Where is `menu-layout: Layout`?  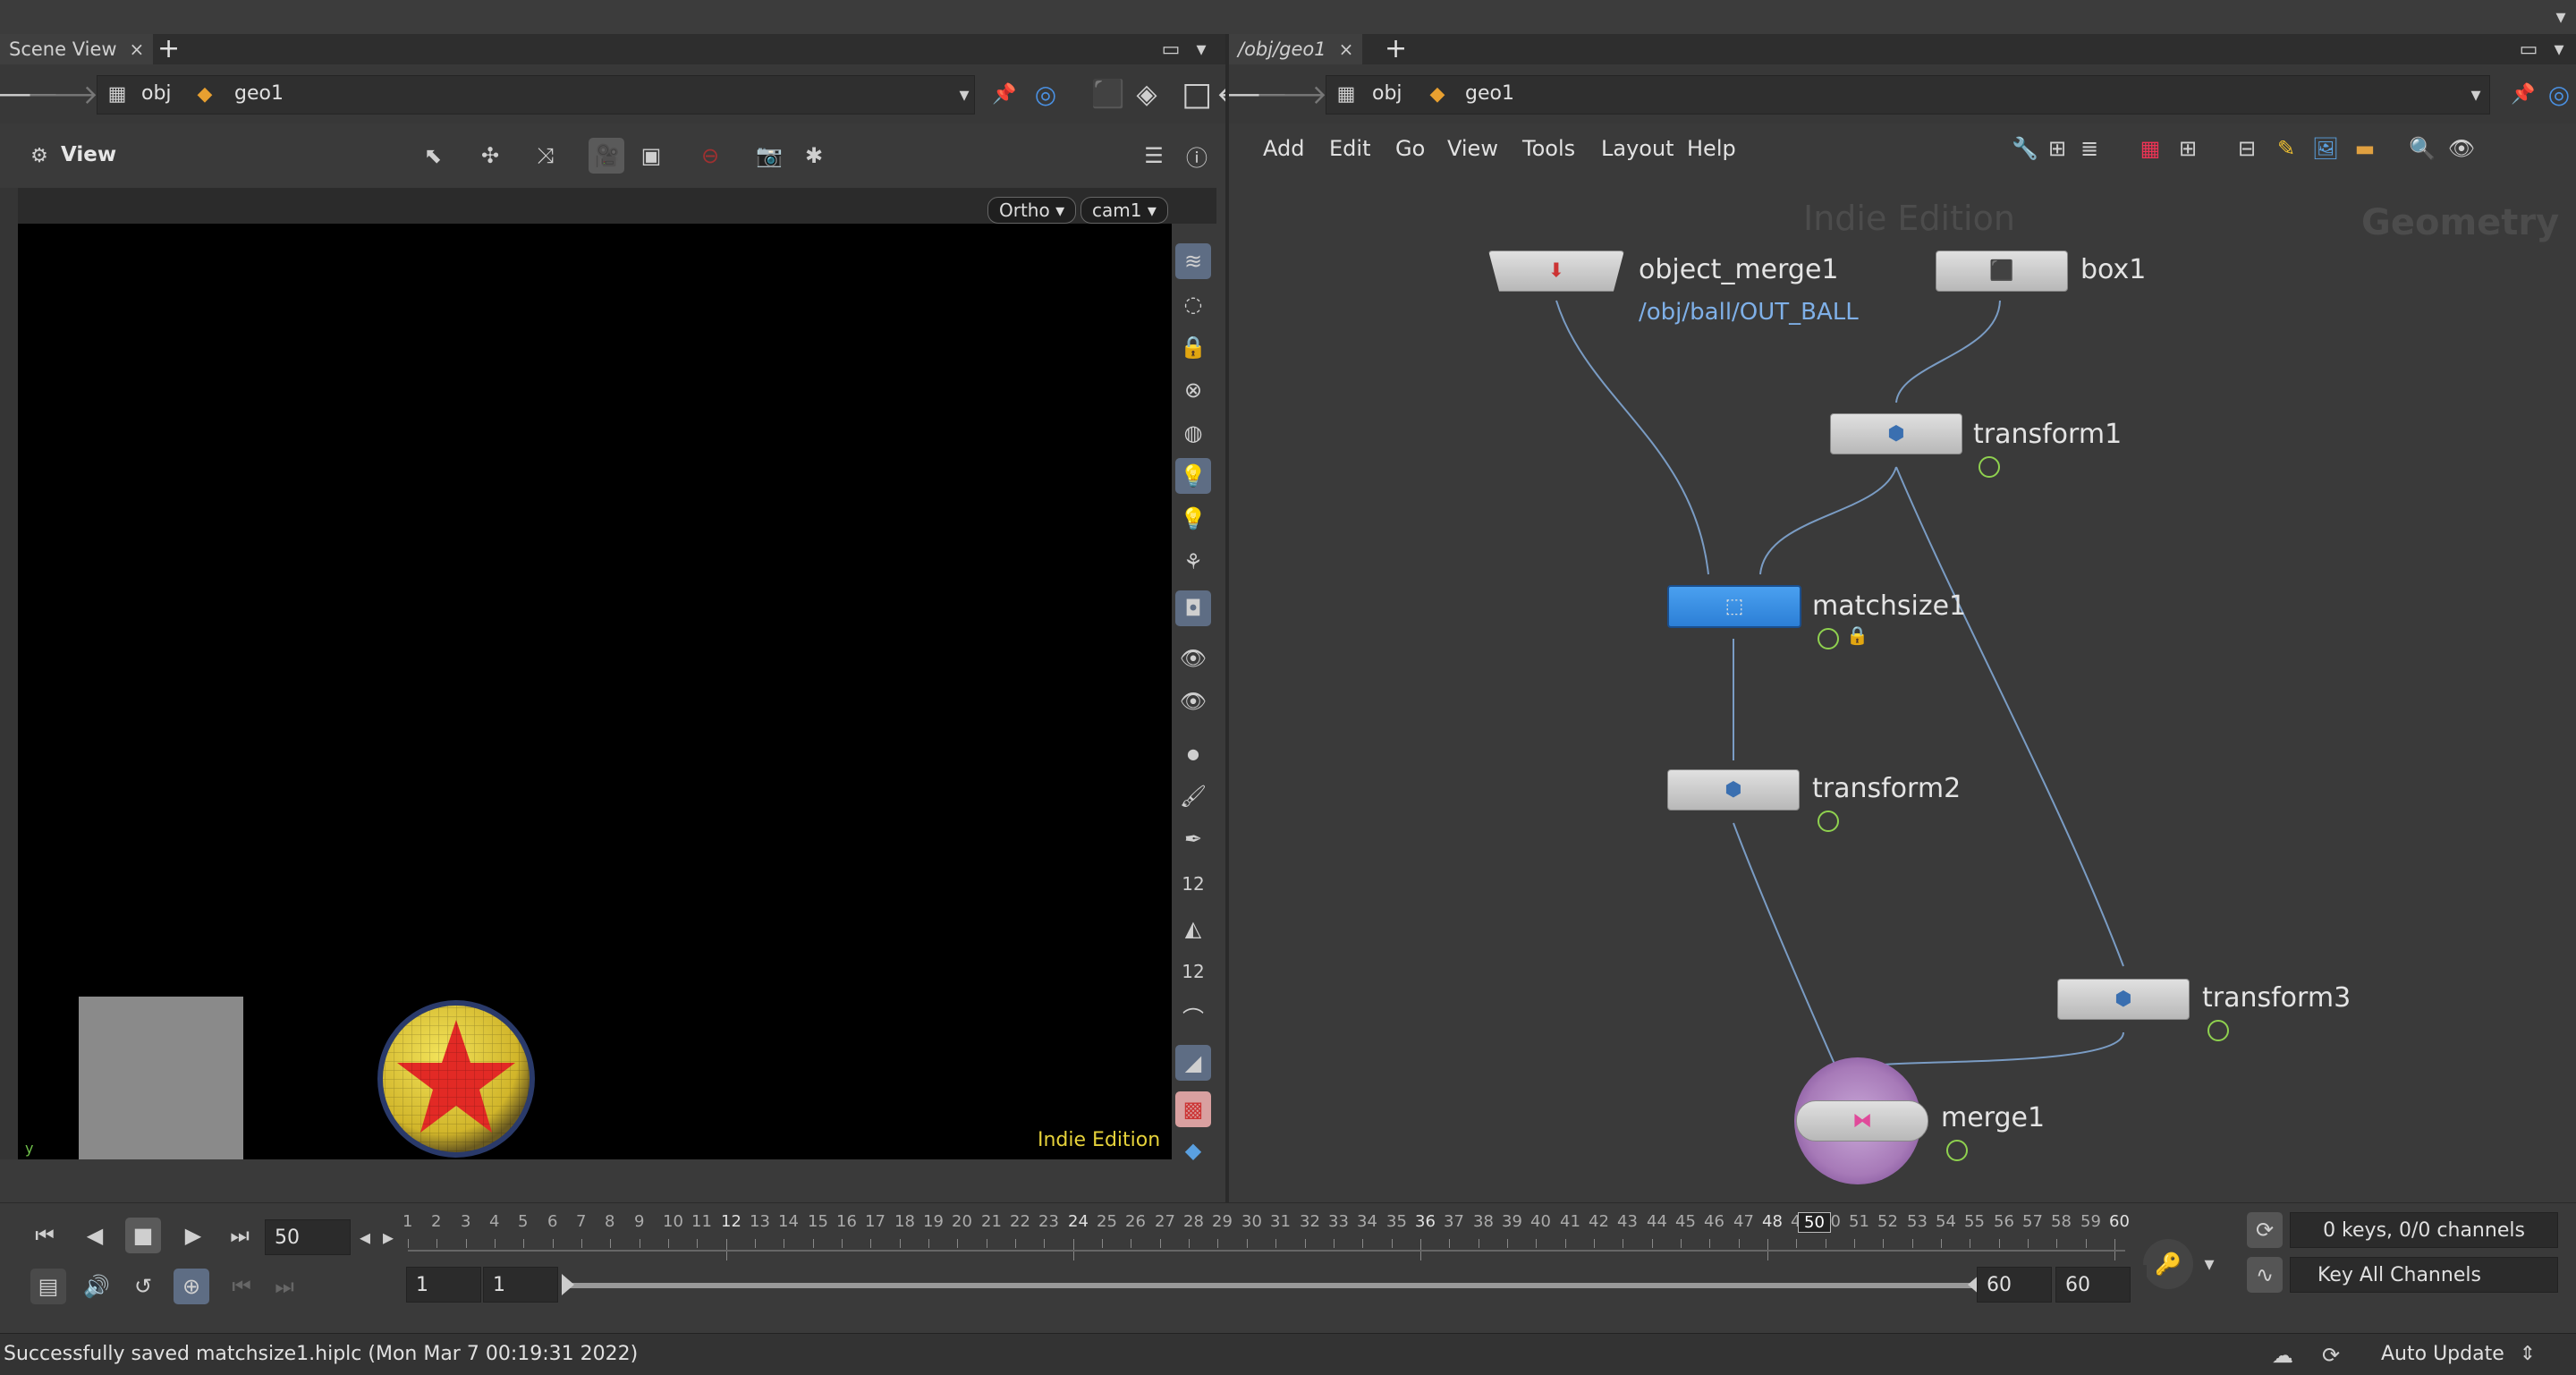 menu-layout: Layout is located at coordinates (1637, 148).